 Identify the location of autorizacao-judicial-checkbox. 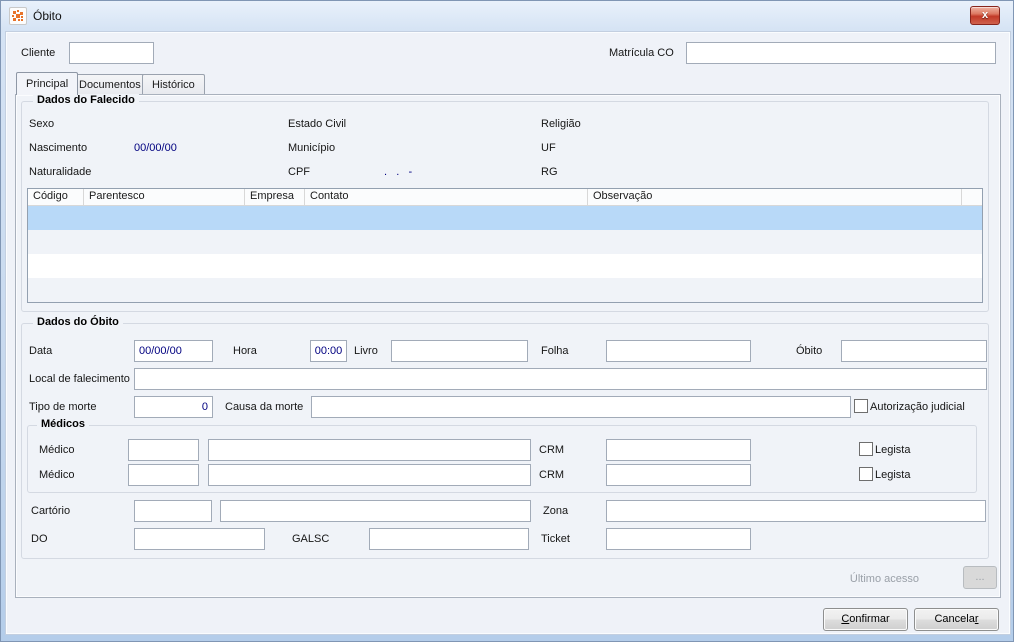
(861, 406).